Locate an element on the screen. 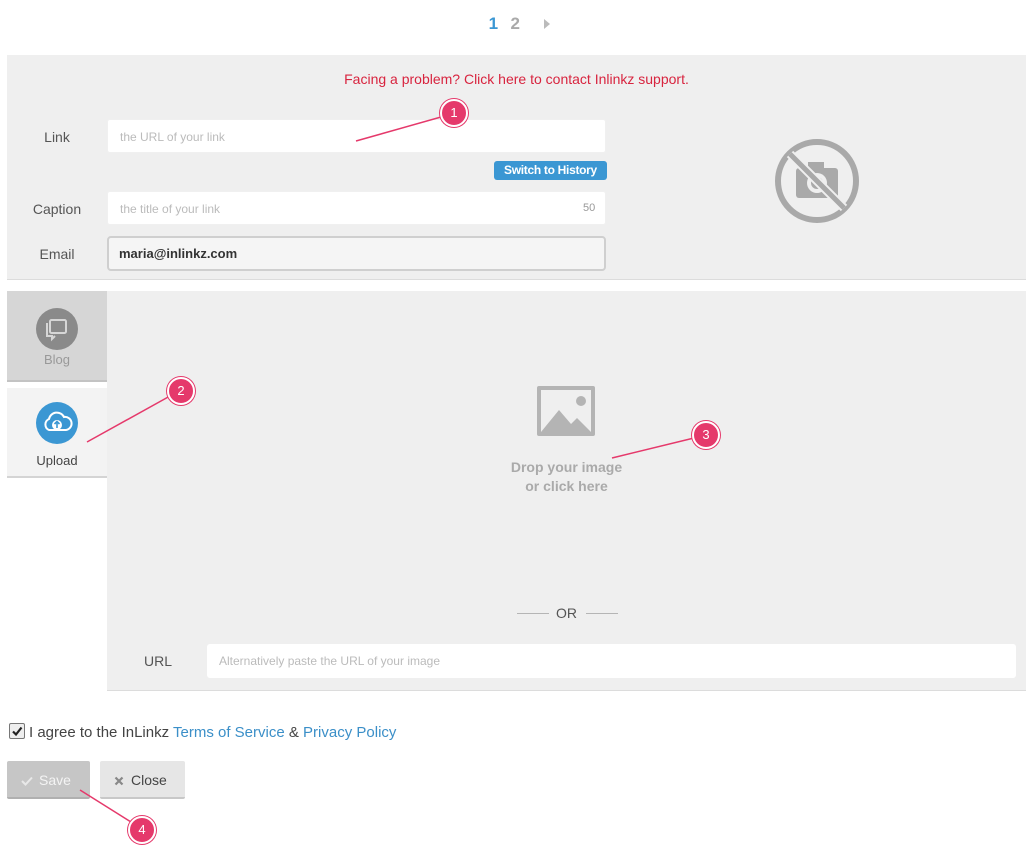 This screenshot has height=848, width=1035. drop-image-text: Drop your image is located at coordinates (566, 467).